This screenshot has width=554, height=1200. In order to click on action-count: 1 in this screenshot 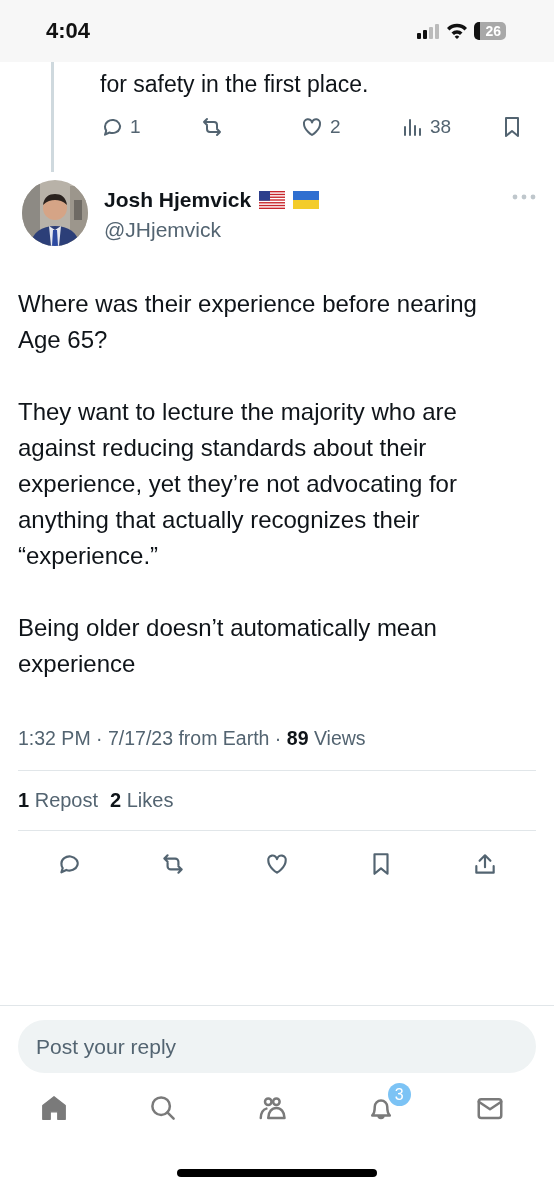, I will do `click(135, 127)`.